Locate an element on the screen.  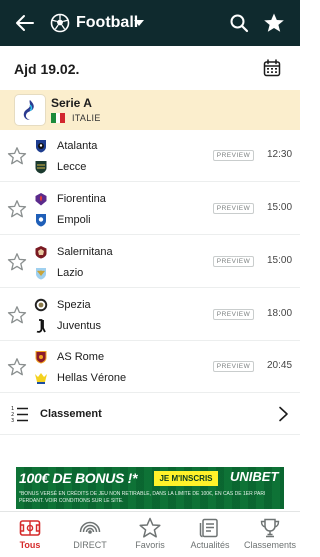
ranked-list-icon: 123 is located at coordinates (19, 414).